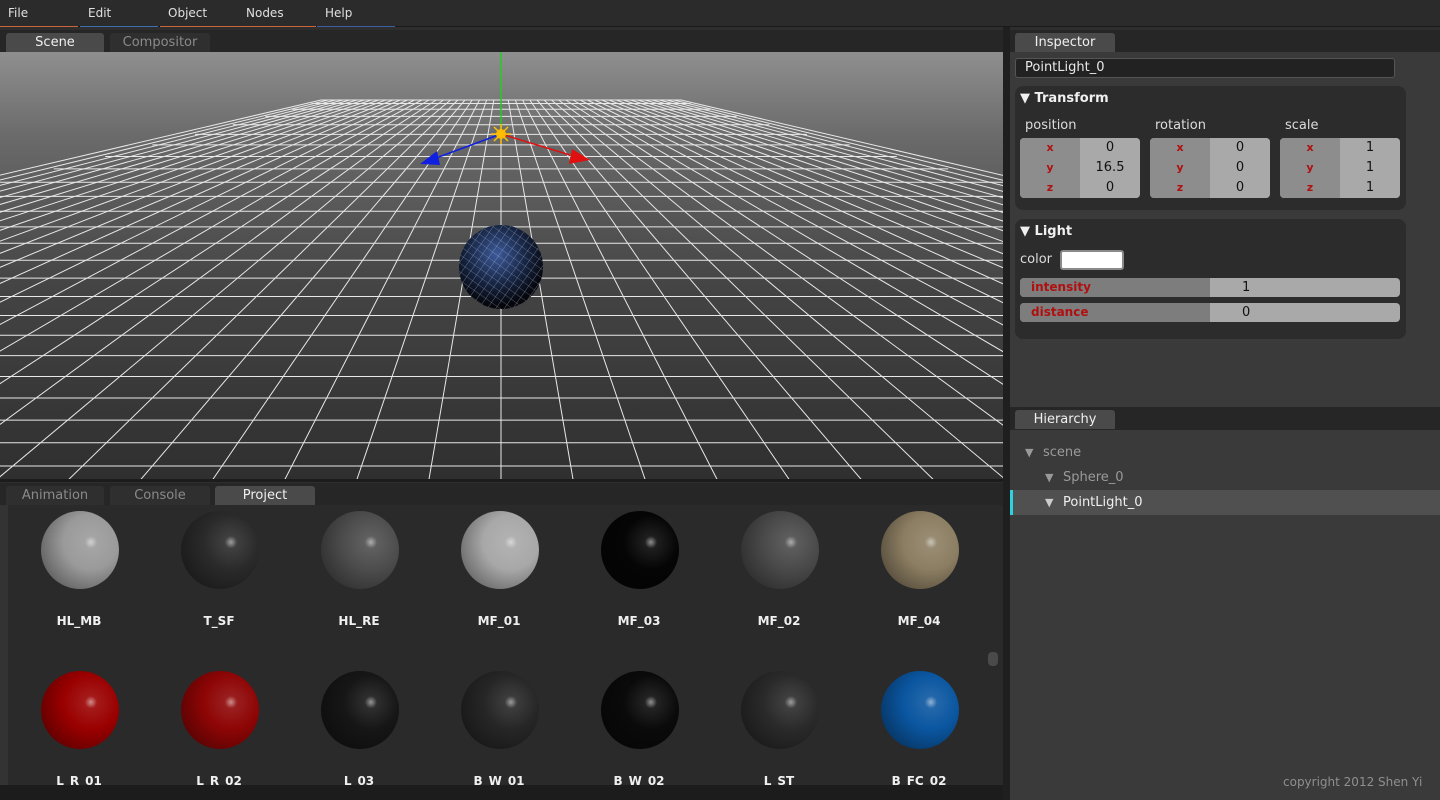 This screenshot has width=1440, height=800. Describe the element at coordinates (359, 575) in the screenshot. I see `material-item: HL_RE` at that location.